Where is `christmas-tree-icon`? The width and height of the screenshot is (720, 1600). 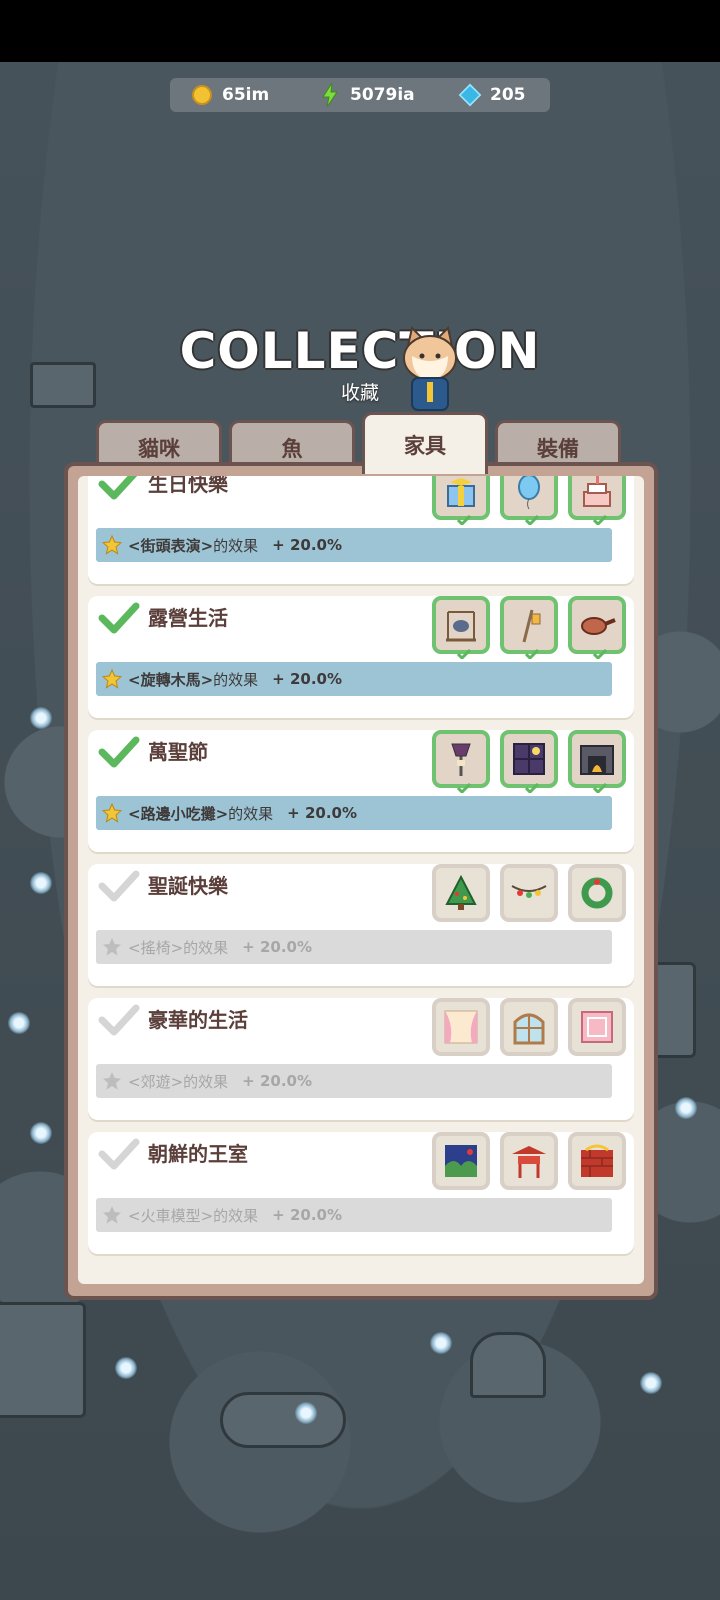
christmas-tree-icon is located at coordinates (461, 893).